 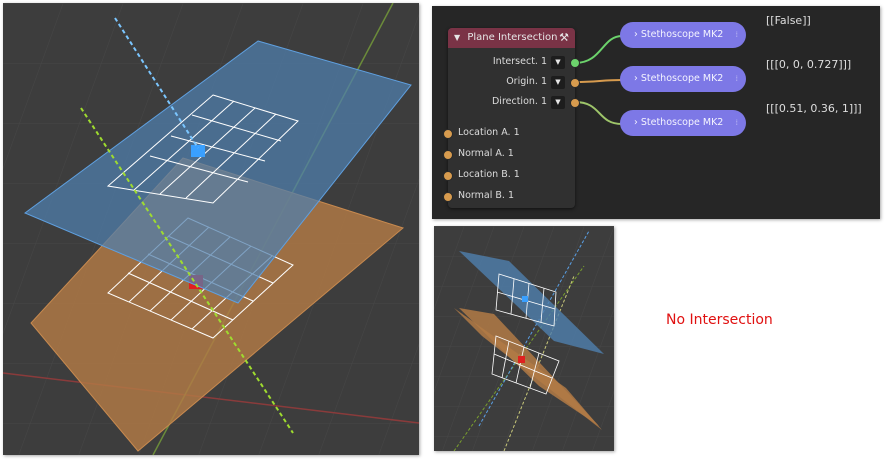 I want to click on input-normal-a: Normal A. 1, so click(x=486, y=153).